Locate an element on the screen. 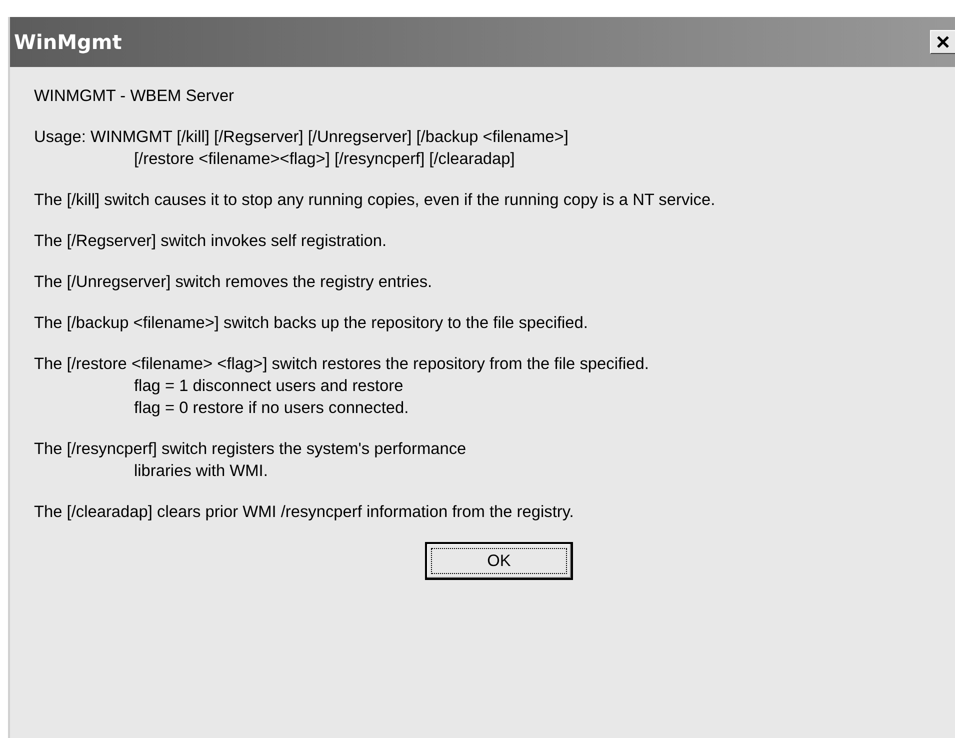 The width and height of the screenshot is (955, 738). message-text: The [/Regserver] switch invokes self registration. is located at coordinates (211, 241).